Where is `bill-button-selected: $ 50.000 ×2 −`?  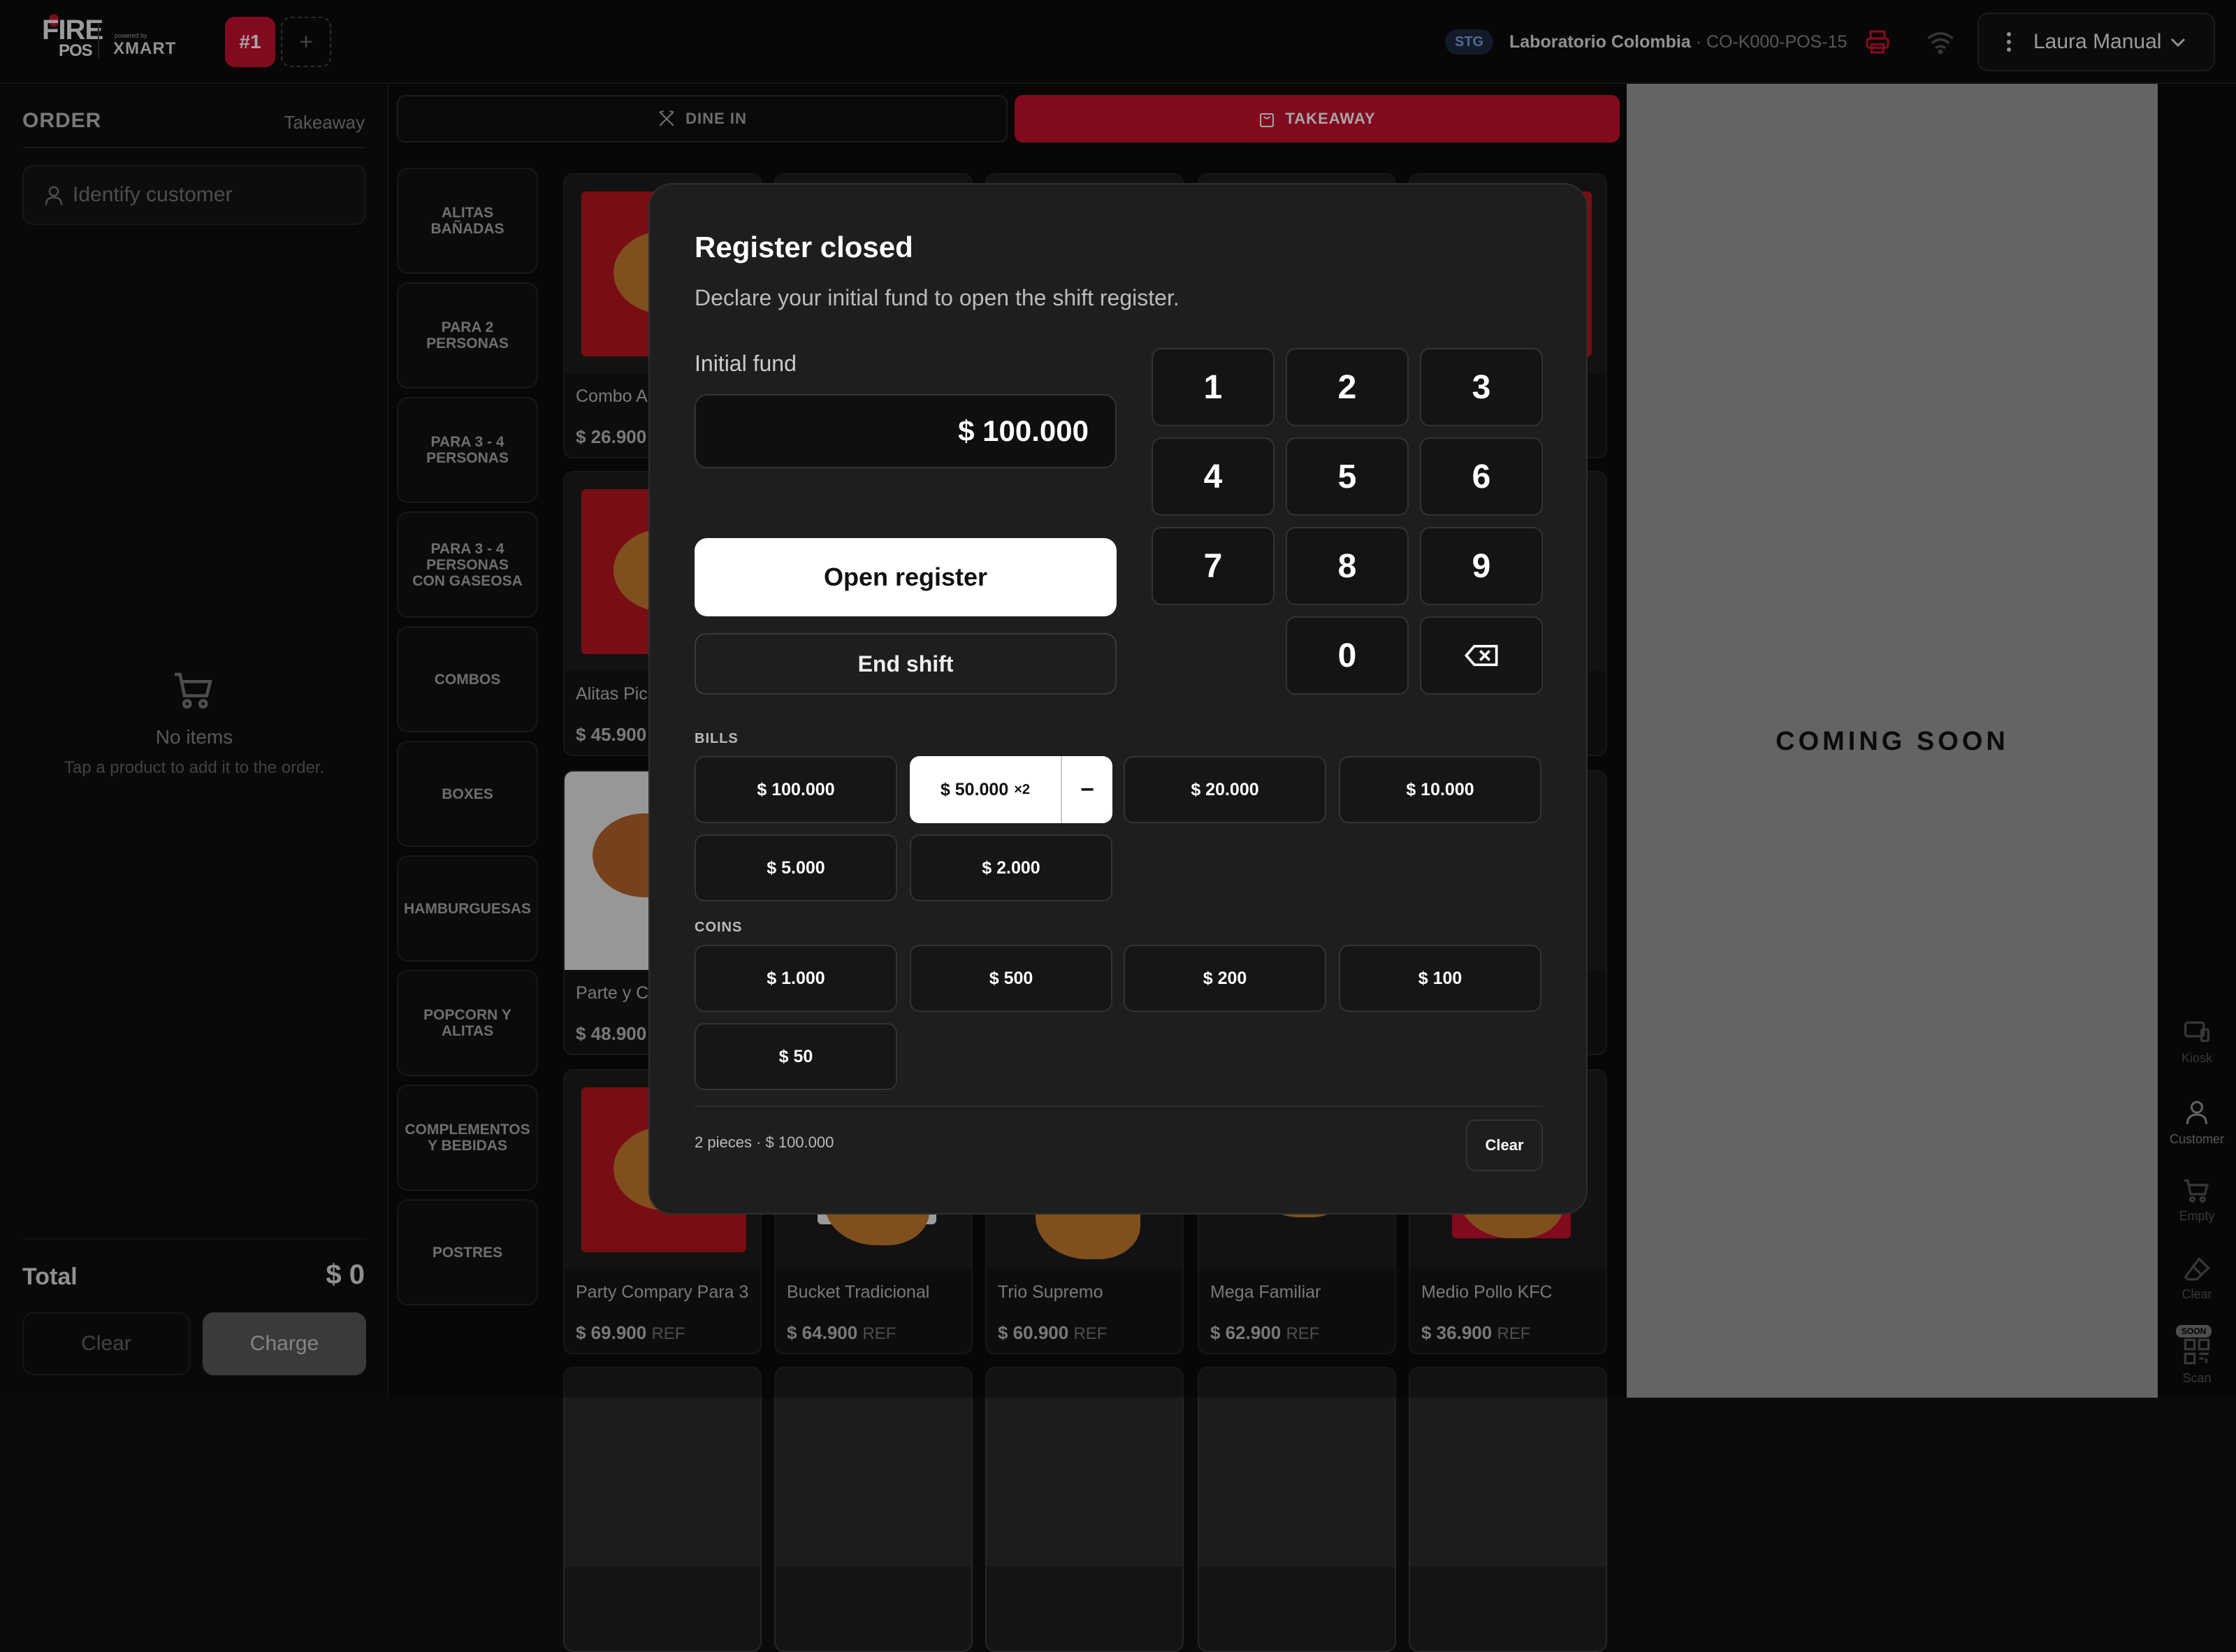 bill-button-selected: $ 50.000 ×2 − is located at coordinates (1011, 789).